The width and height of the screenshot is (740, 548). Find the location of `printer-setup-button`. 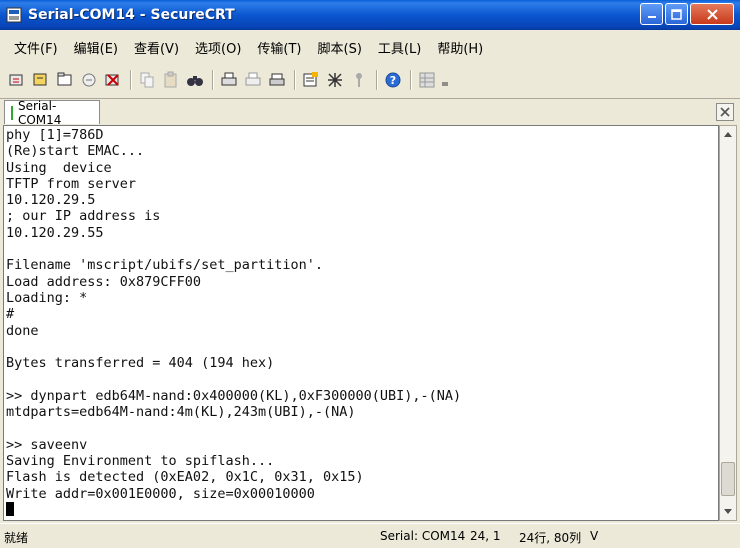

printer-setup-button is located at coordinates (277, 80).